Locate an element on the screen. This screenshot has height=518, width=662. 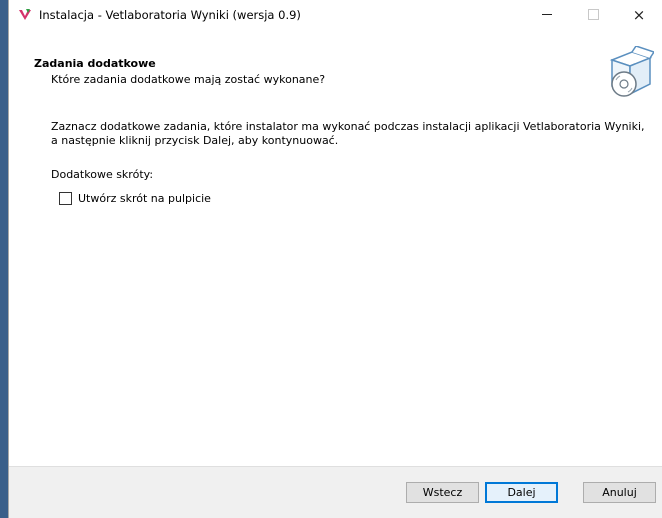
cancel-button: Anuluj is located at coordinates (619, 492).